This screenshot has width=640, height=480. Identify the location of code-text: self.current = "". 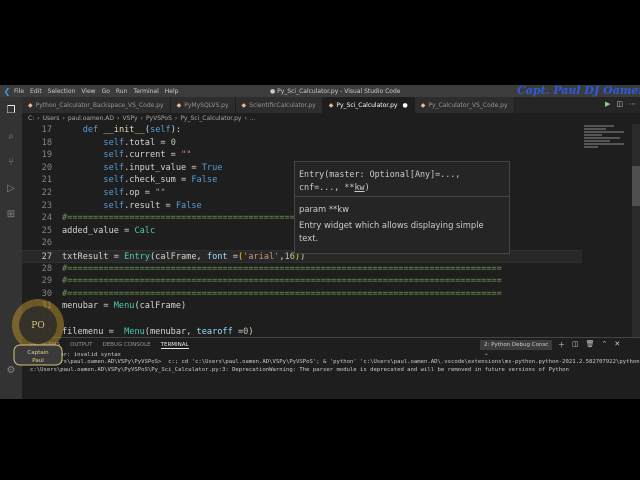
(126, 155).